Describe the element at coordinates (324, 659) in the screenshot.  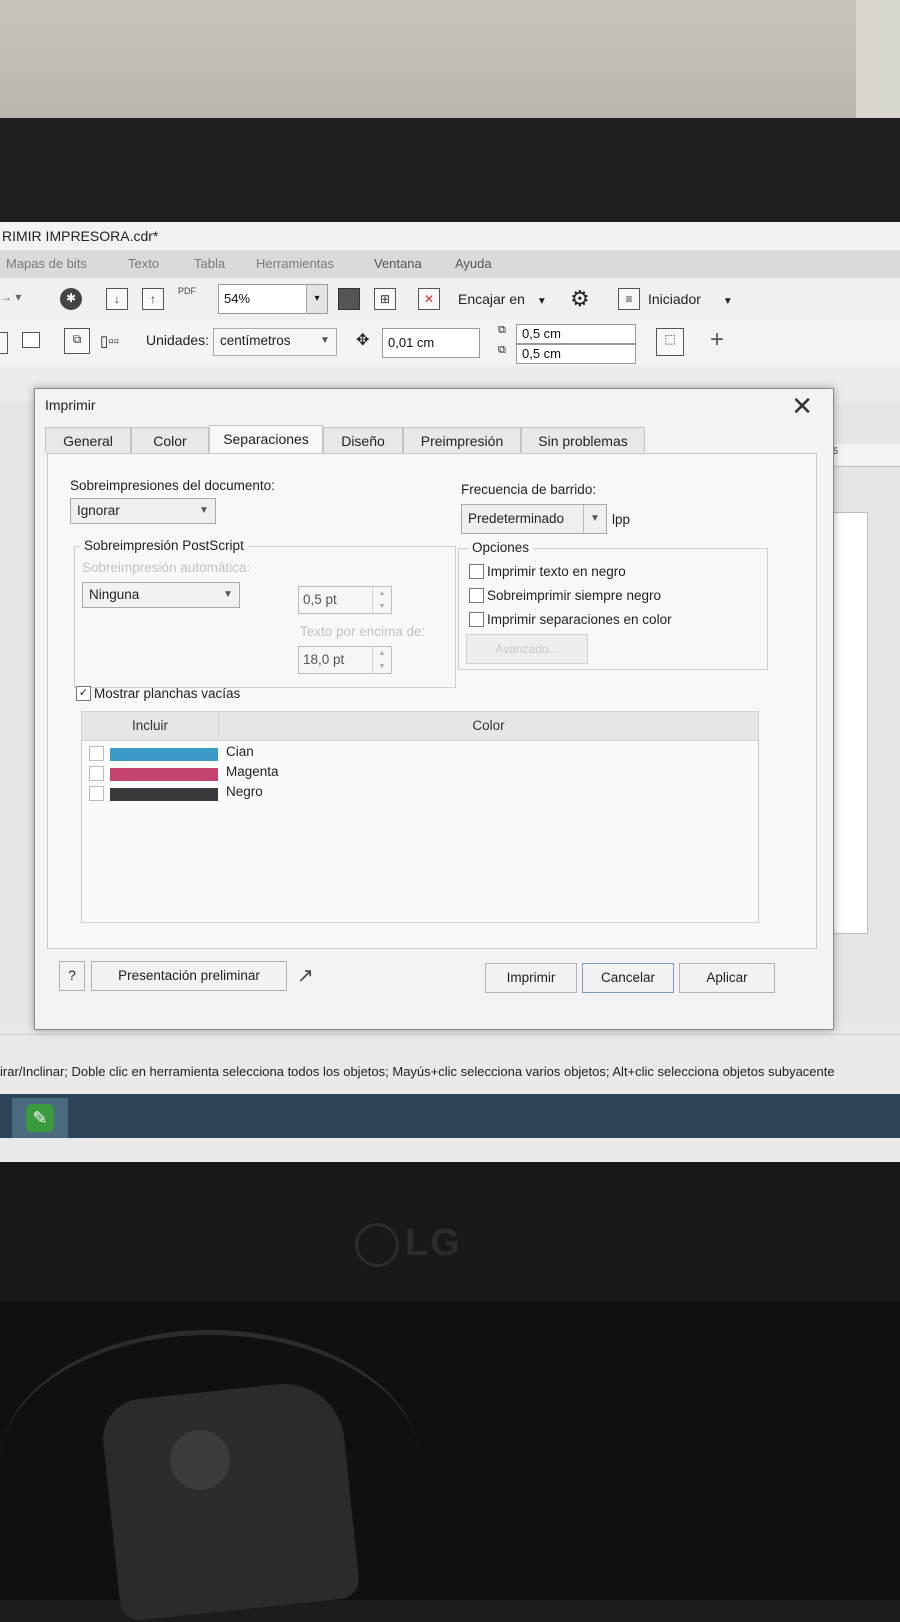
I see `text-above-value: 18,0 pt` at that location.